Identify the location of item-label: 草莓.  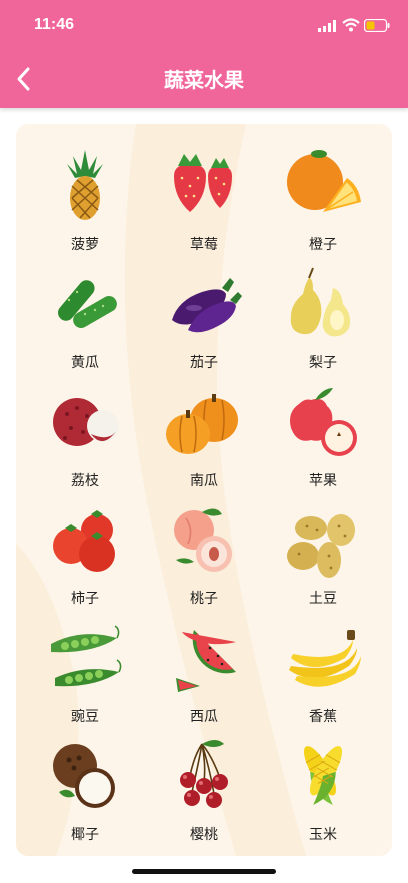
(204, 245).